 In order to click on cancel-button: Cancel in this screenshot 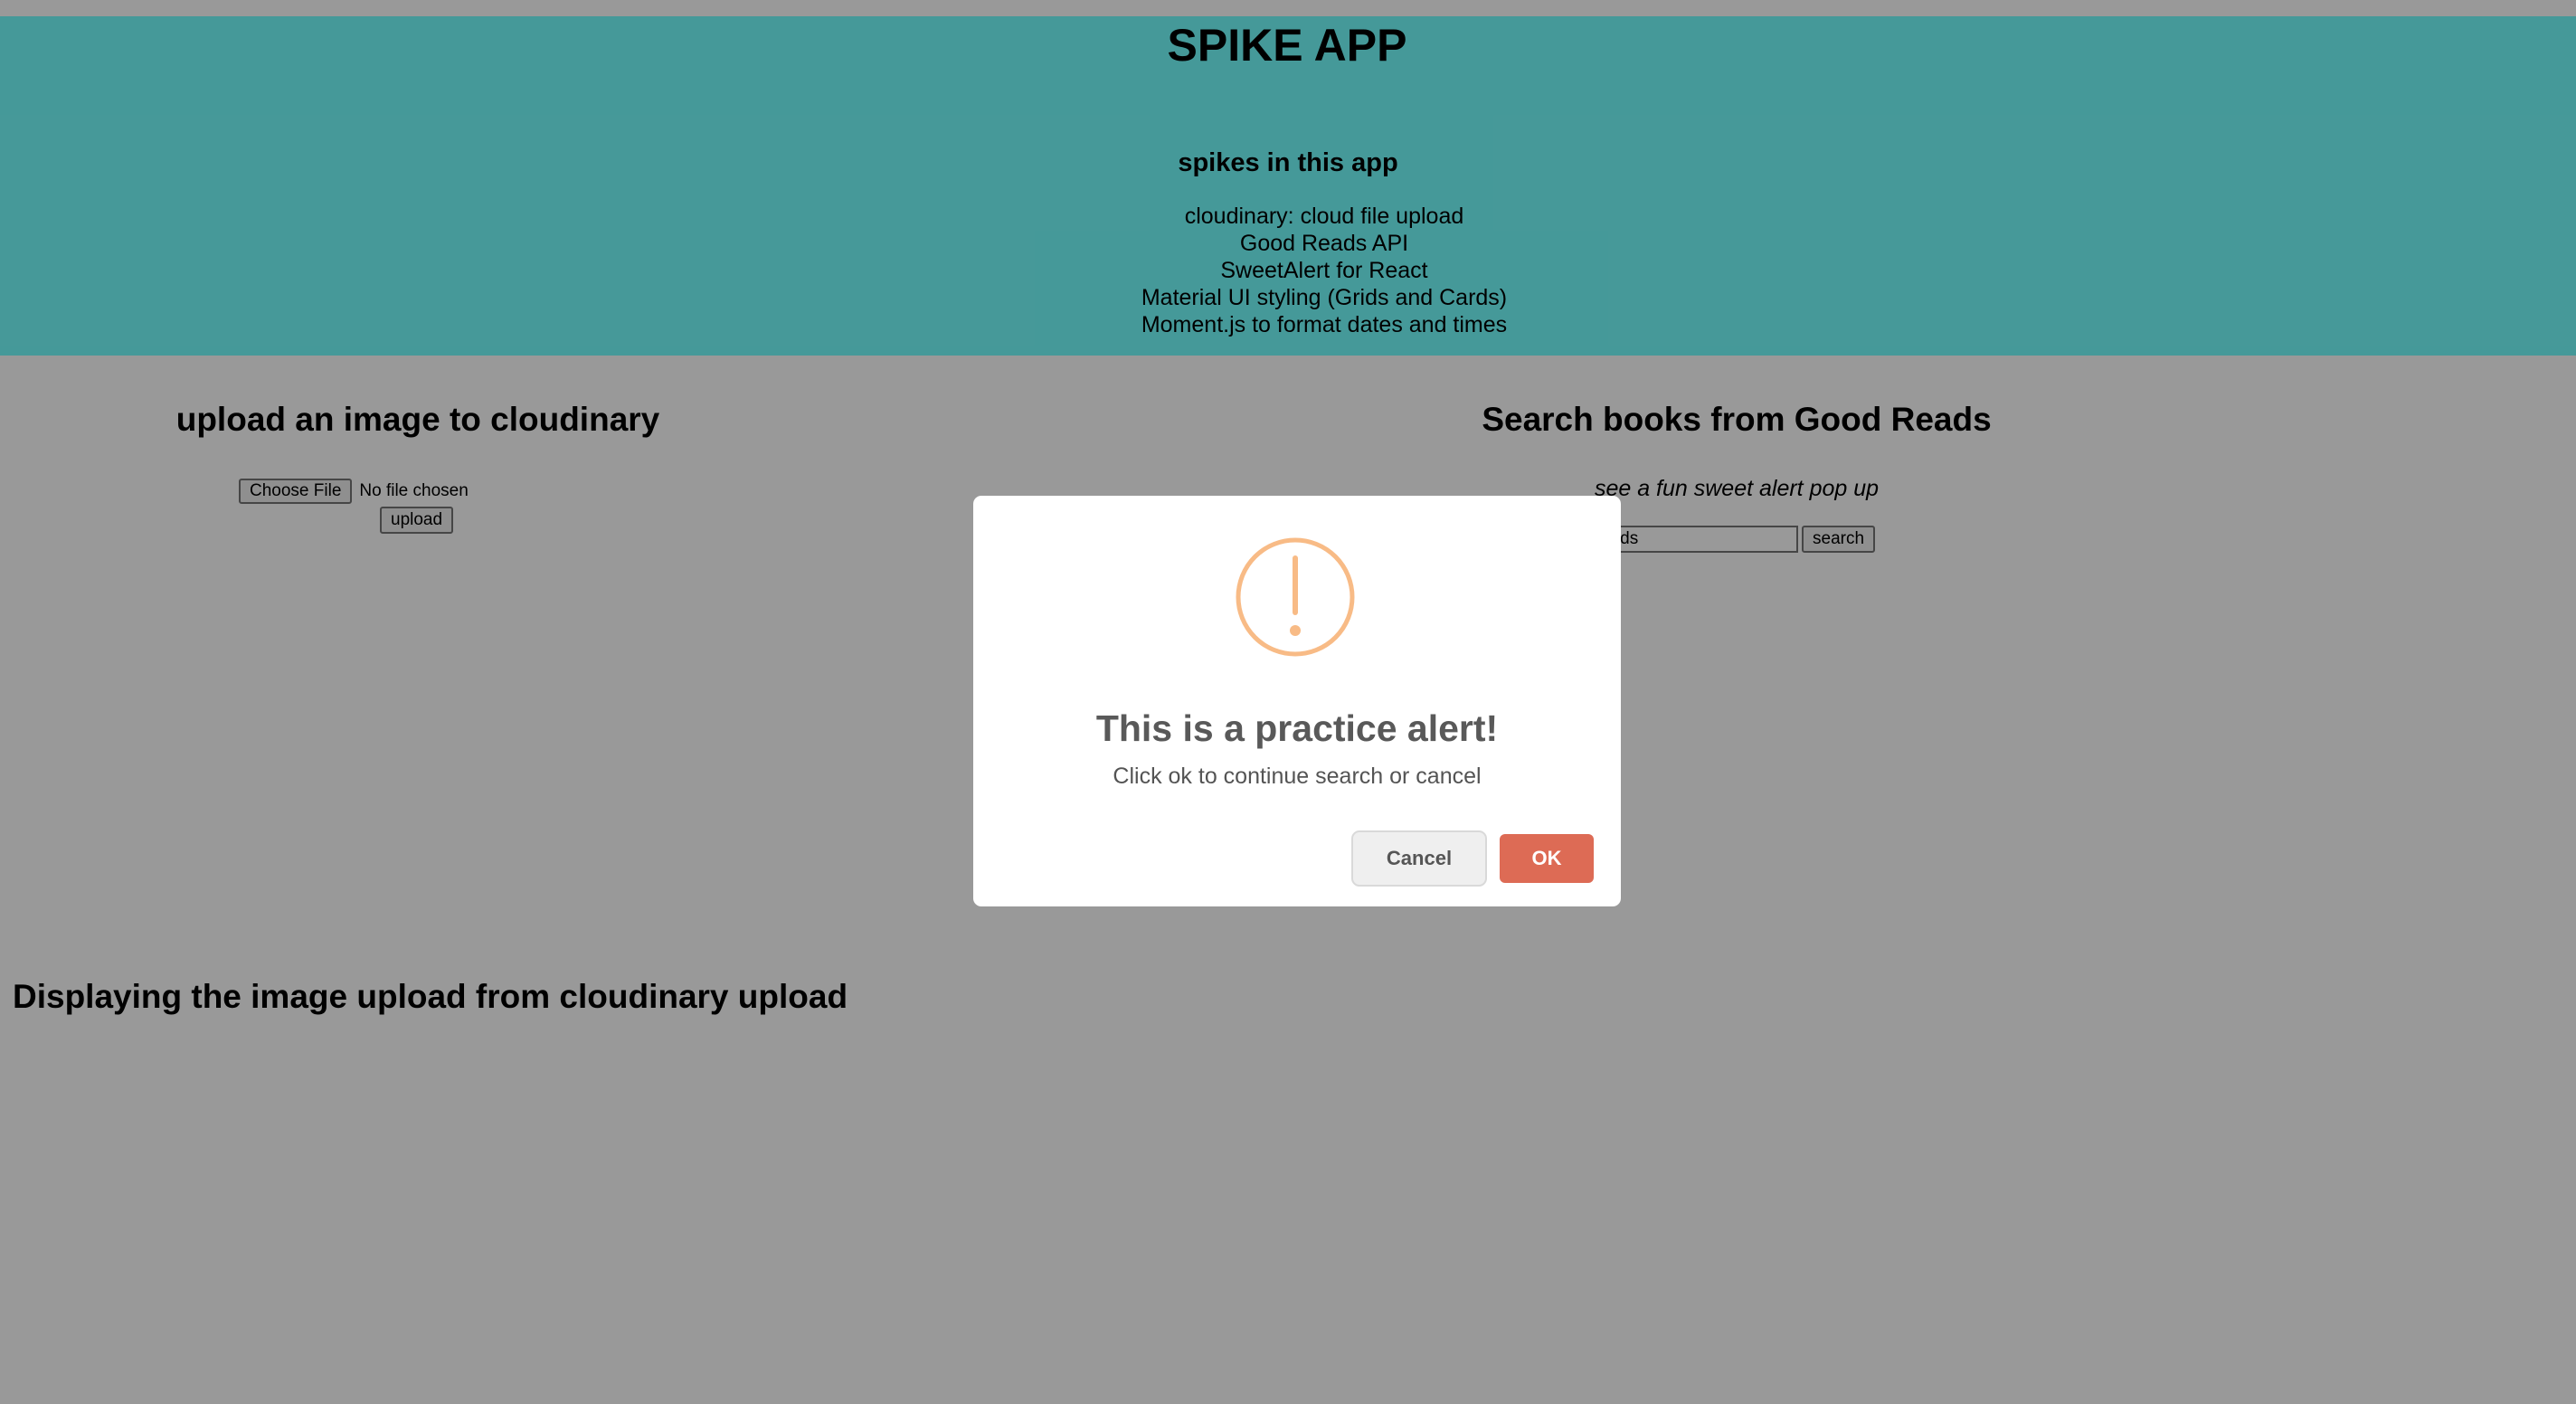, I will do `click(1419, 858)`.